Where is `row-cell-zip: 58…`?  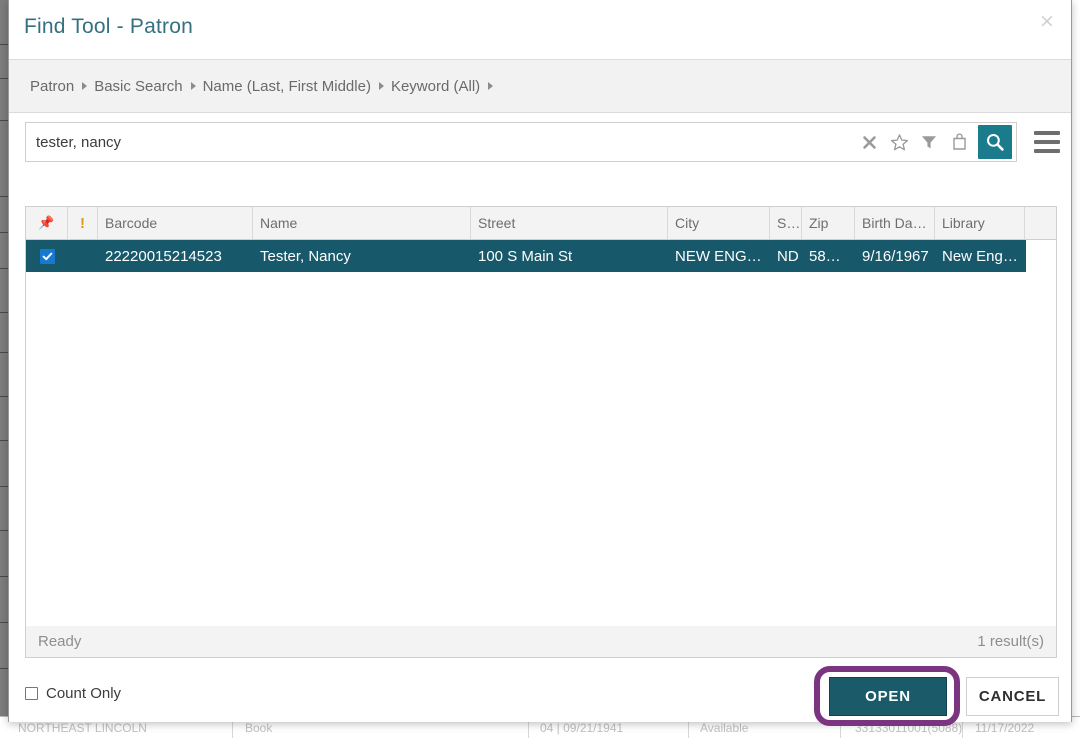
row-cell-zip: 58… is located at coordinates (825, 256).